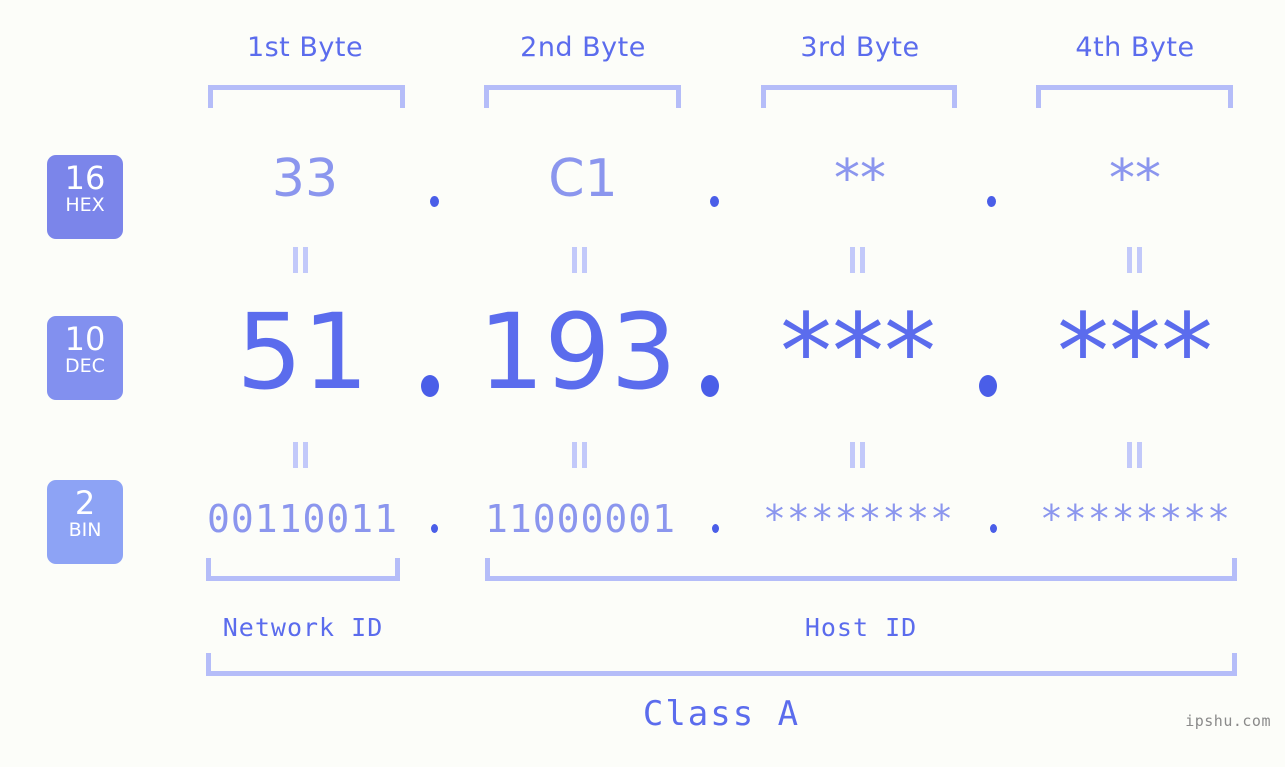 This screenshot has height=767, width=1285. I want to click on class-bracket, so click(721, 664).